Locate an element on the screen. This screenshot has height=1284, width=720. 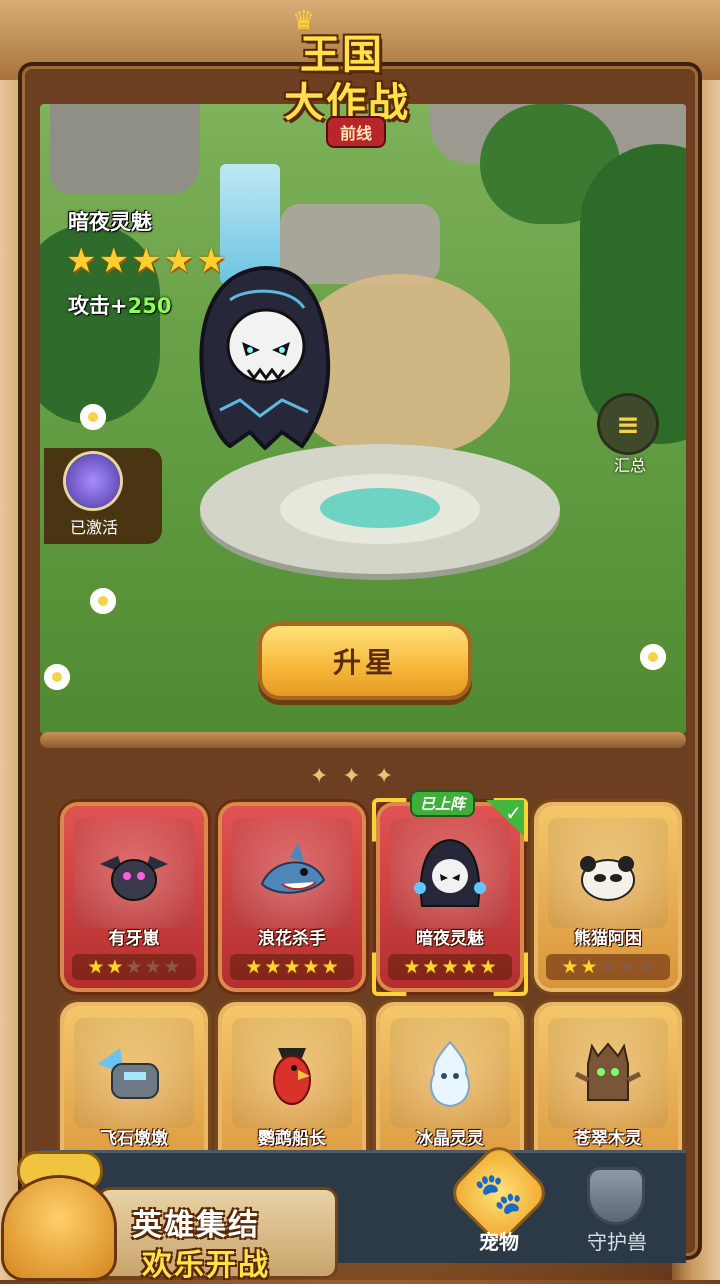
ad-banner: 英雄集结 欢乐开战 is located at coordinates (170, 1216).